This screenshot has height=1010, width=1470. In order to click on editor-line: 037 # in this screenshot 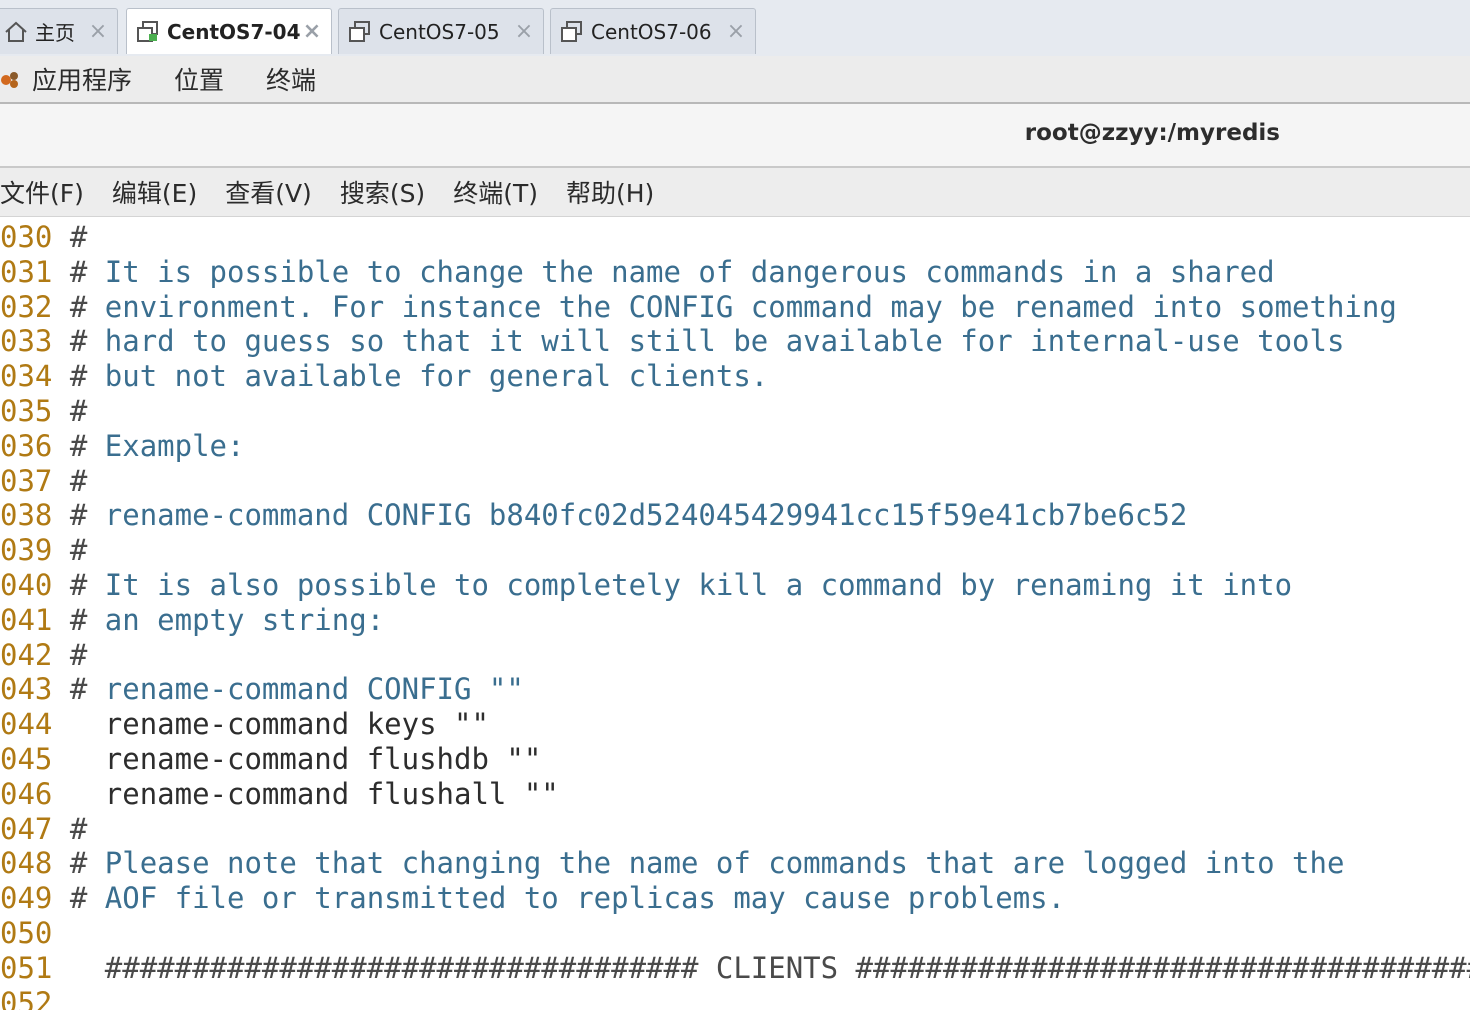, I will do `click(52, 481)`.